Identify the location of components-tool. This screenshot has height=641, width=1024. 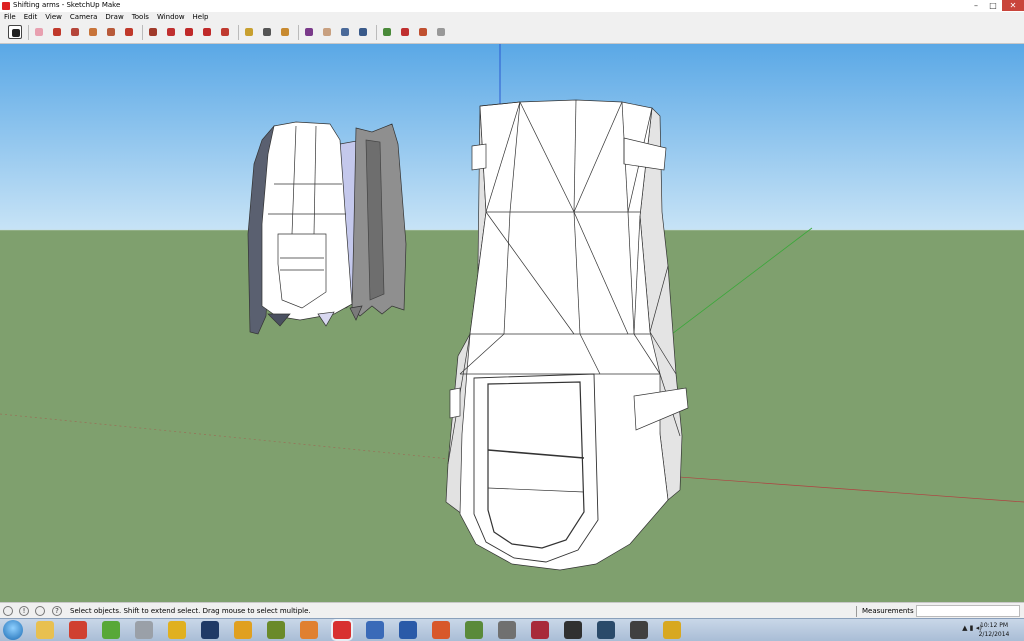
(405, 32).